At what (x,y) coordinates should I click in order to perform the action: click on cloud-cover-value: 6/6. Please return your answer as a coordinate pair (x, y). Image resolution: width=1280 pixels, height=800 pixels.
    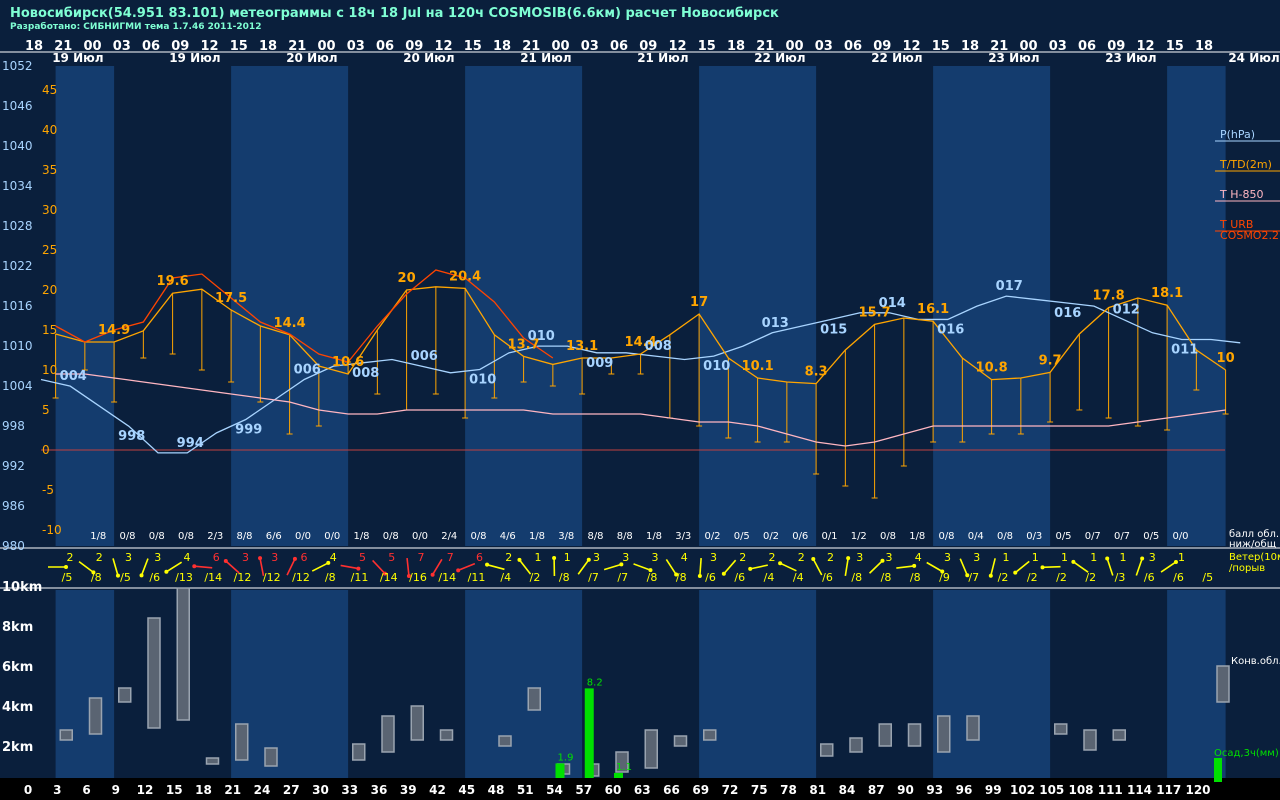
    Looking at the image, I should click on (274, 536).